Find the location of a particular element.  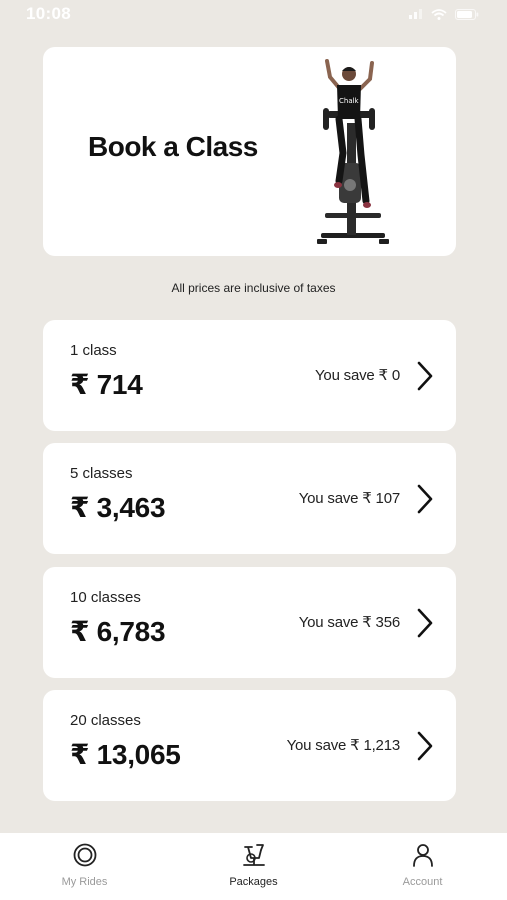

nav-item-account: Account is located at coordinates (422, 866).